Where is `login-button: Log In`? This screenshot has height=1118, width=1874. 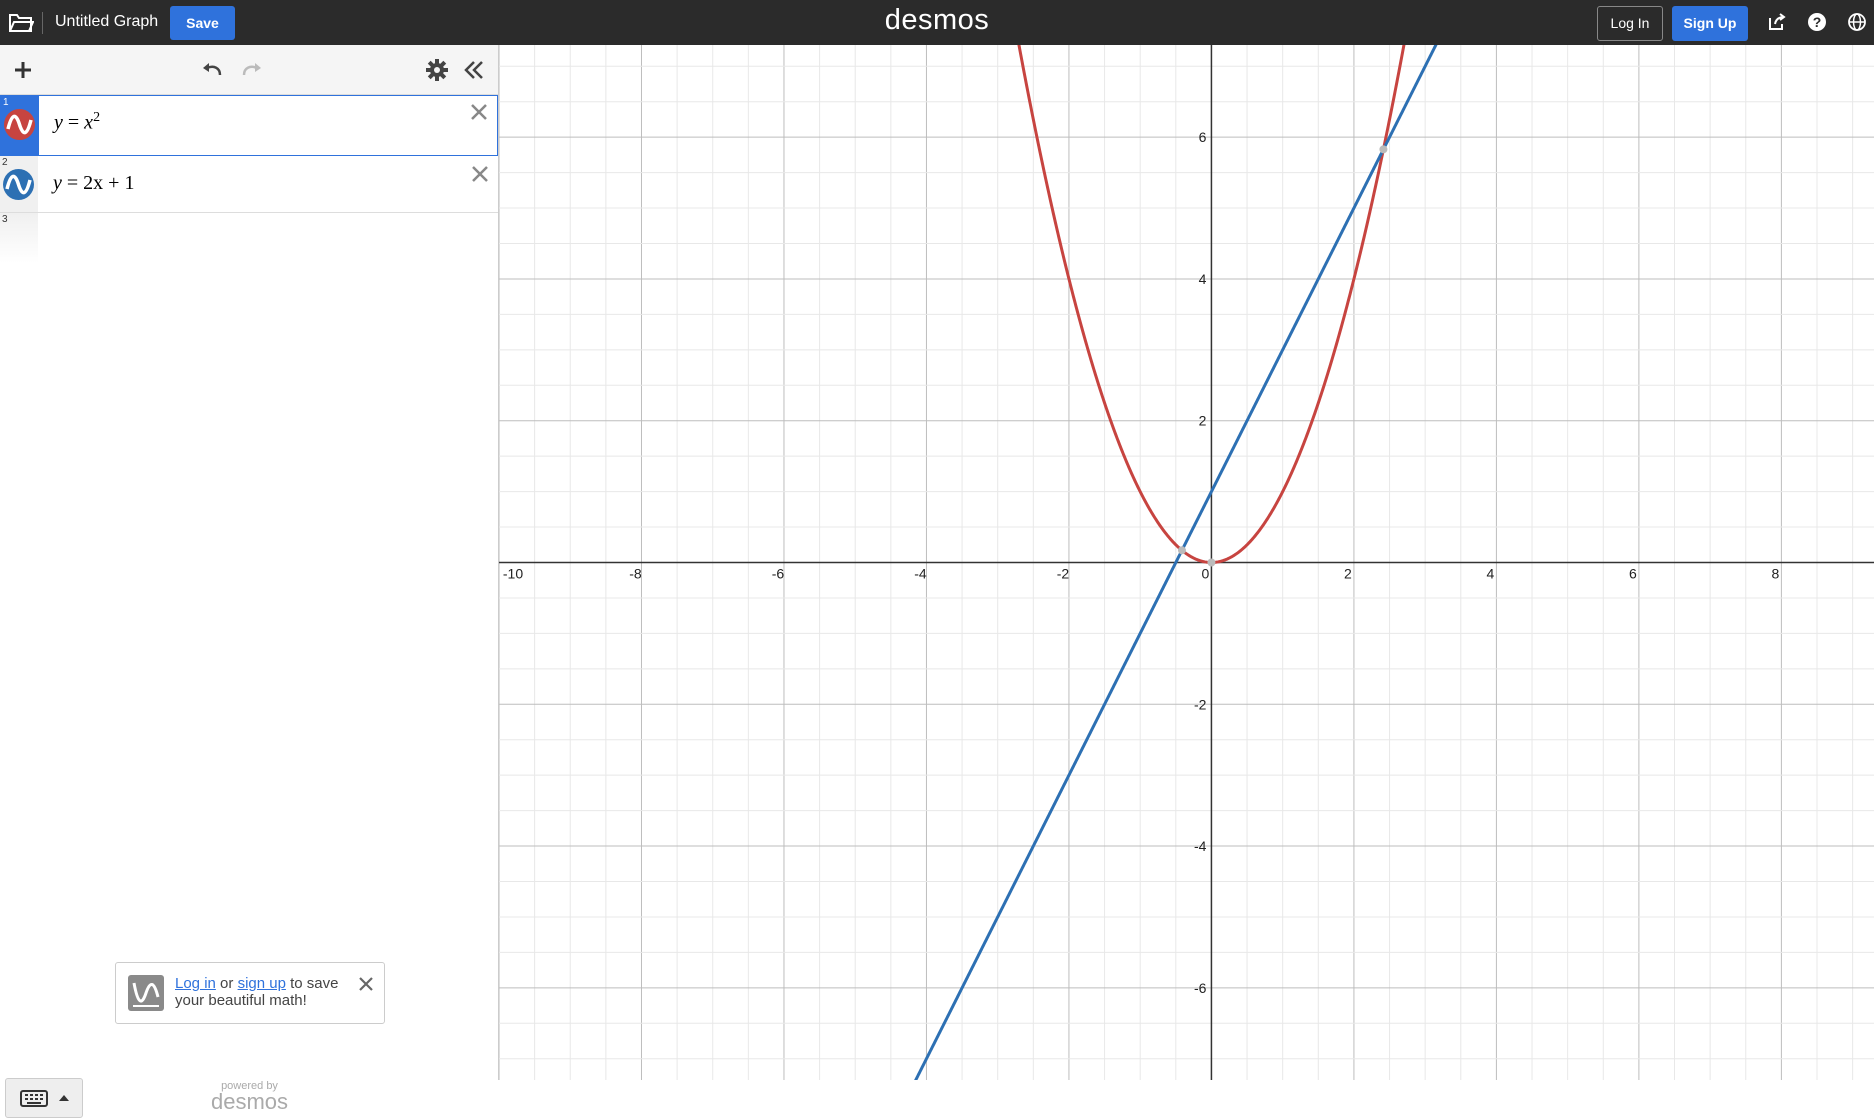
login-button: Log In is located at coordinates (1630, 23).